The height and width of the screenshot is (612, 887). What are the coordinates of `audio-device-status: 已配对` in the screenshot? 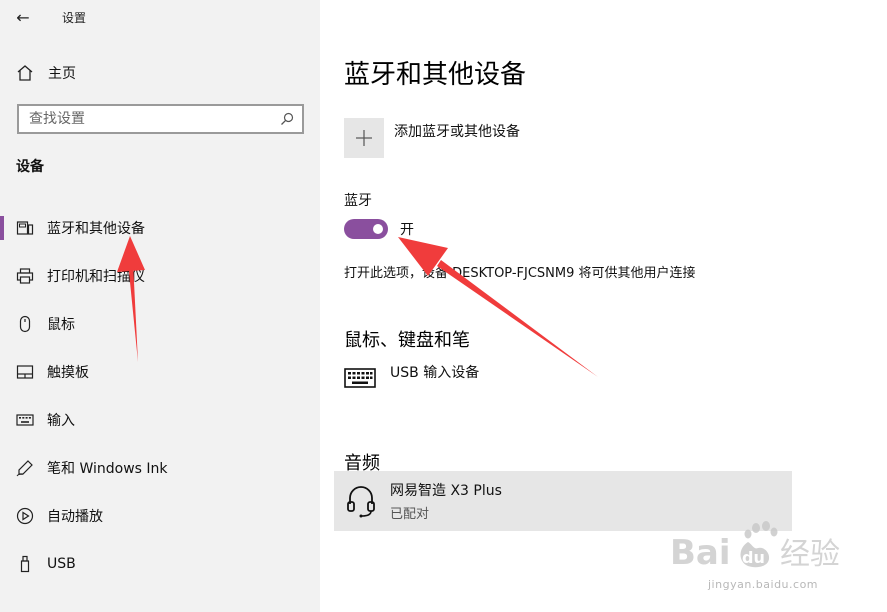 It's located at (410, 514).